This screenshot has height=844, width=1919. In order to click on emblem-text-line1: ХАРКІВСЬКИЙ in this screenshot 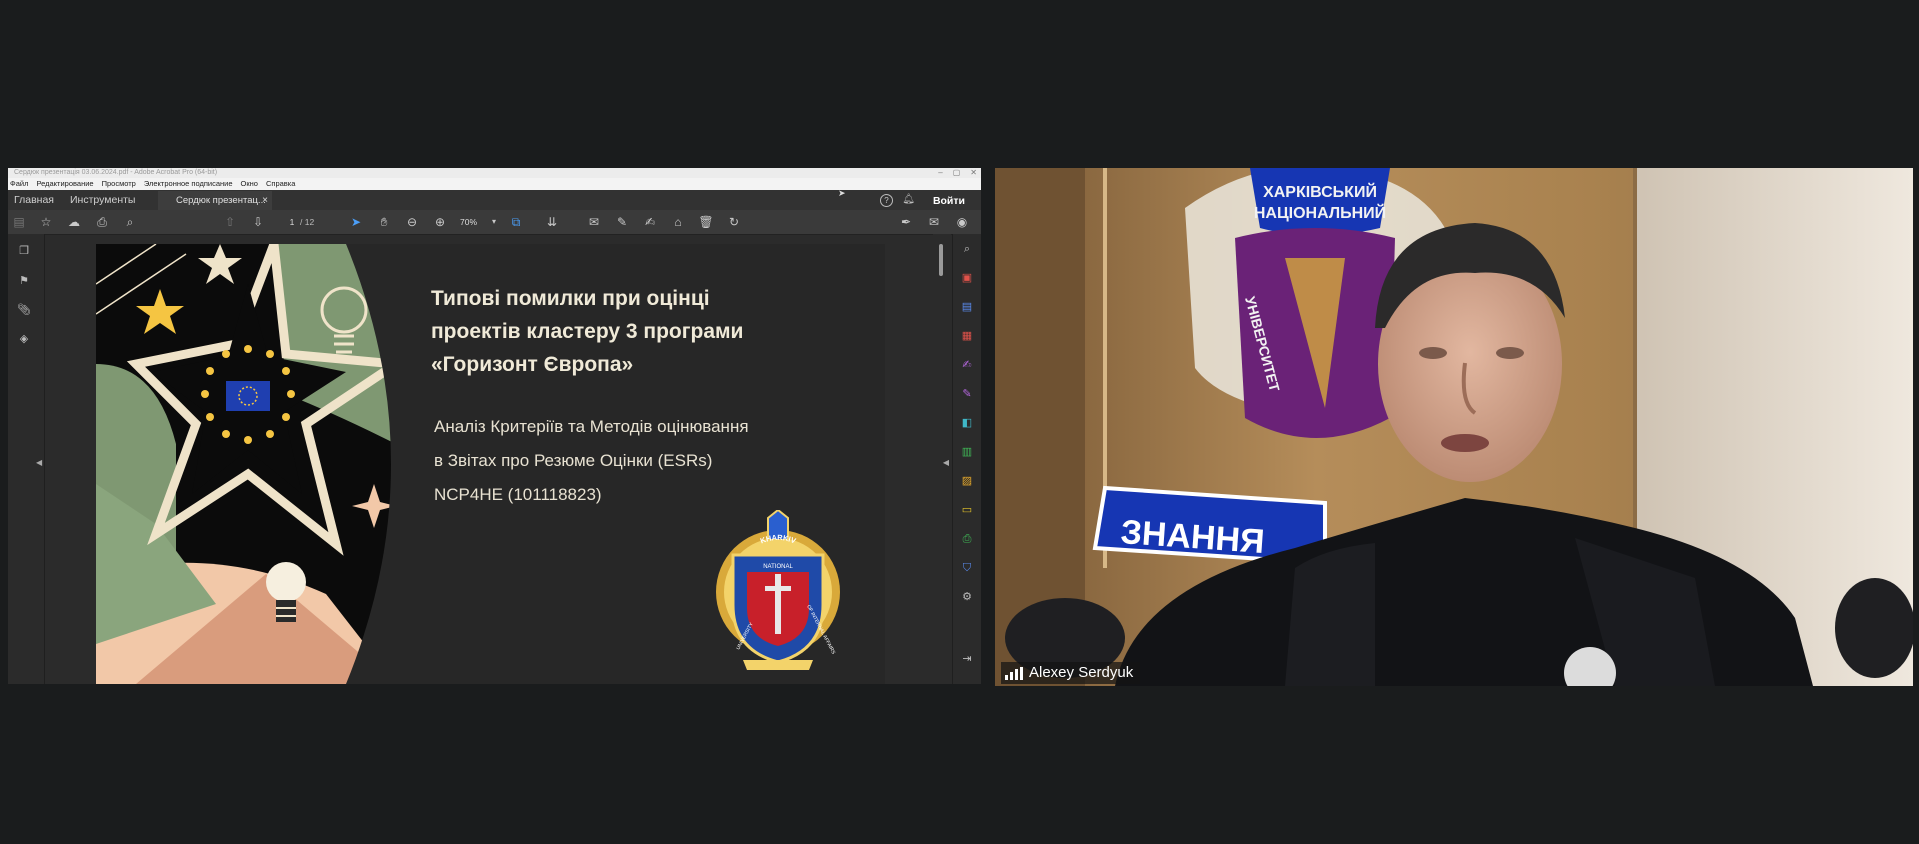, I will do `click(1320, 191)`.